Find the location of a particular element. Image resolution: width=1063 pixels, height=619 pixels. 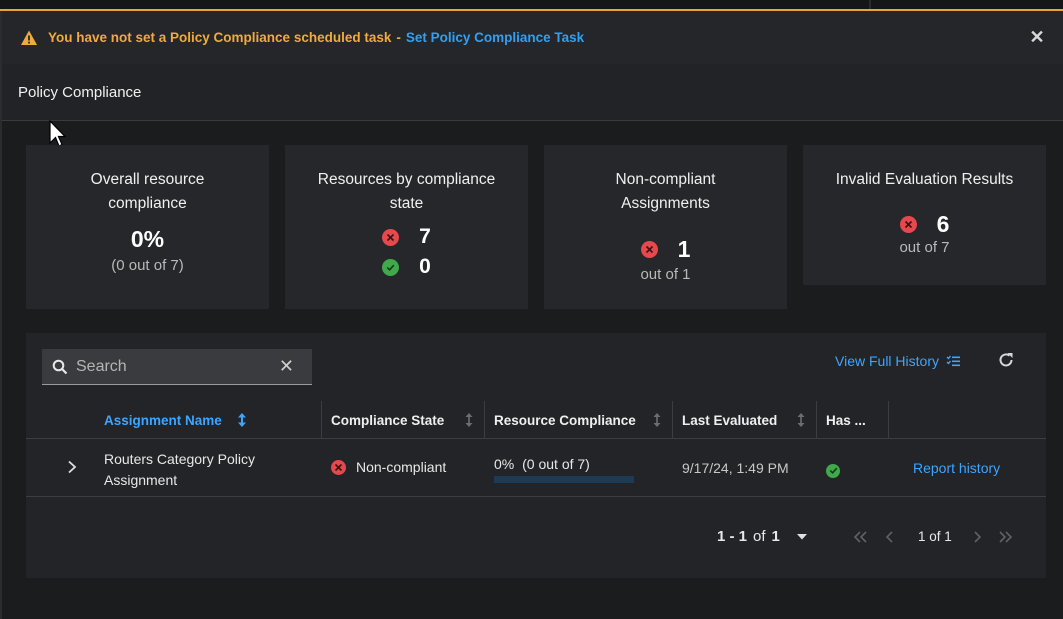

chevron-right-icon is located at coordinates (72, 467).